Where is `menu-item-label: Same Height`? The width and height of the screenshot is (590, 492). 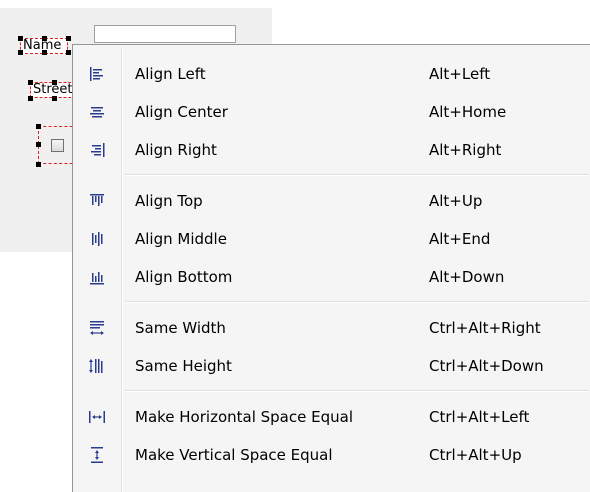 menu-item-label: Same Height is located at coordinates (183, 366).